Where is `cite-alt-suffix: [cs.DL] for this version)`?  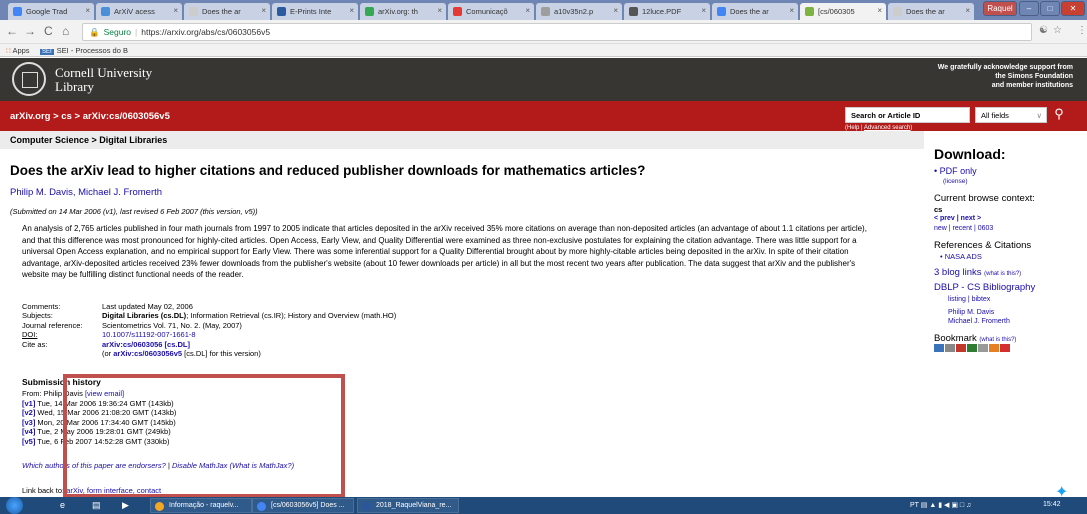 cite-alt-suffix: [cs.DL] for this version) is located at coordinates (221, 353).